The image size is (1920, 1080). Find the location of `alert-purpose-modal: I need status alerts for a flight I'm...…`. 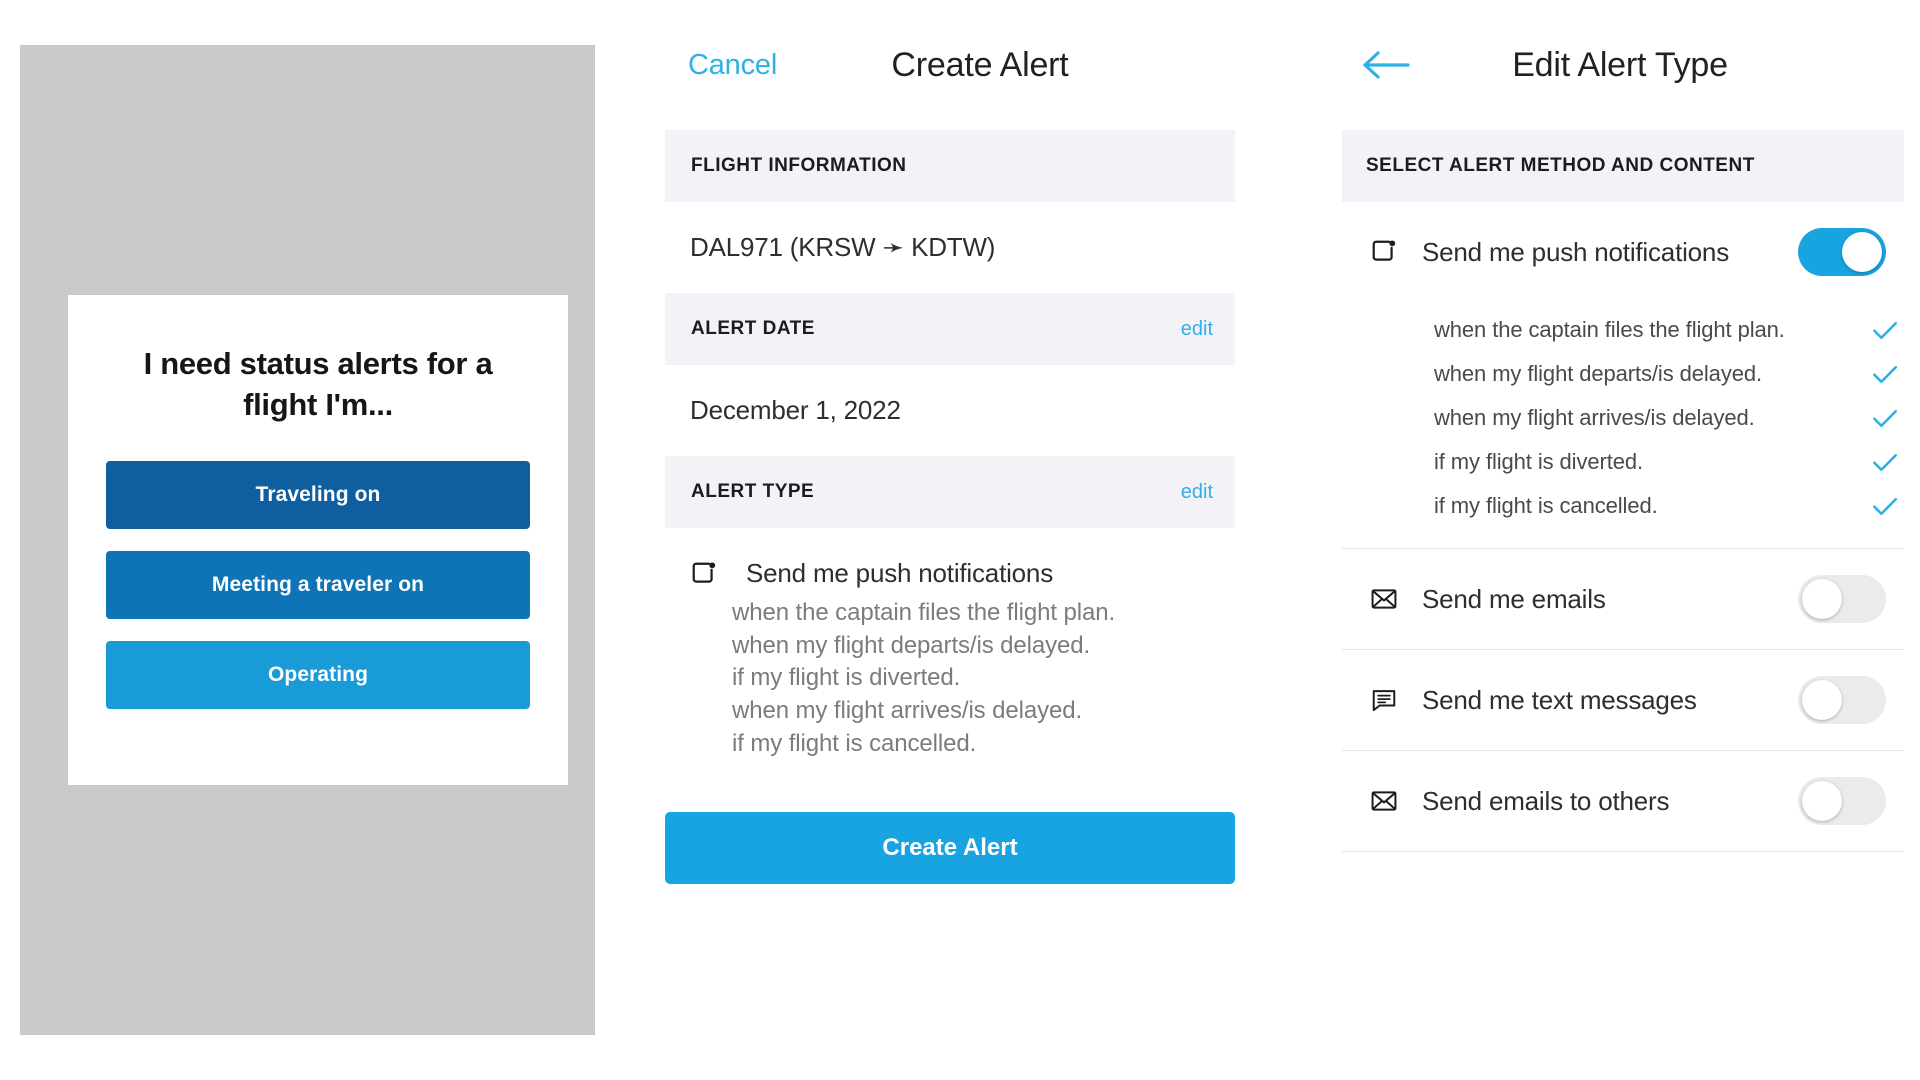

alert-purpose-modal: I need status alerts for a flight I'm...… is located at coordinates (318, 540).